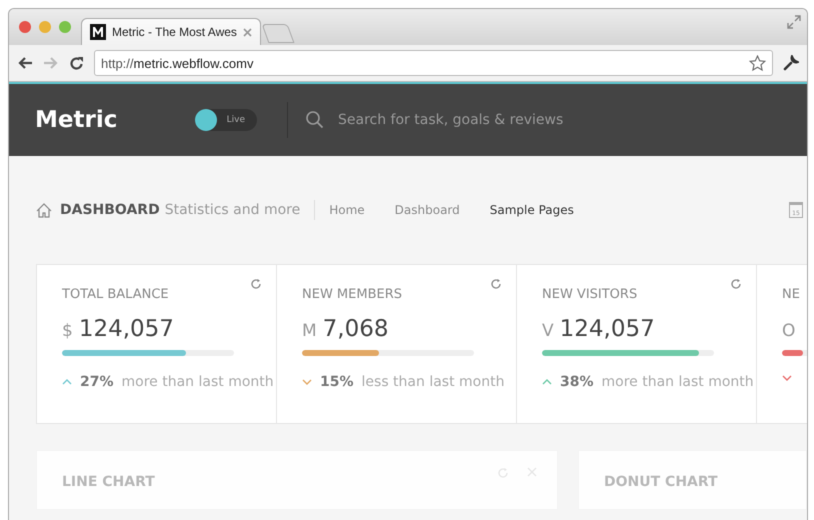  I want to click on browser-tab: Metric - The Most Awes, so click(171, 31).